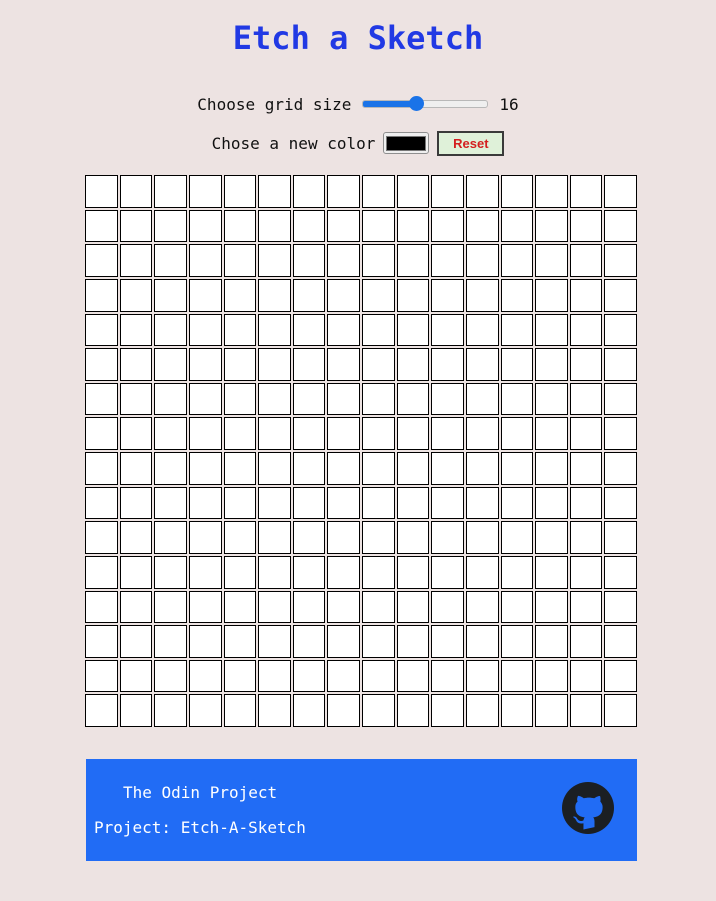 The image size is (716, 901). I want to click on color-picker, so click(406, 143).